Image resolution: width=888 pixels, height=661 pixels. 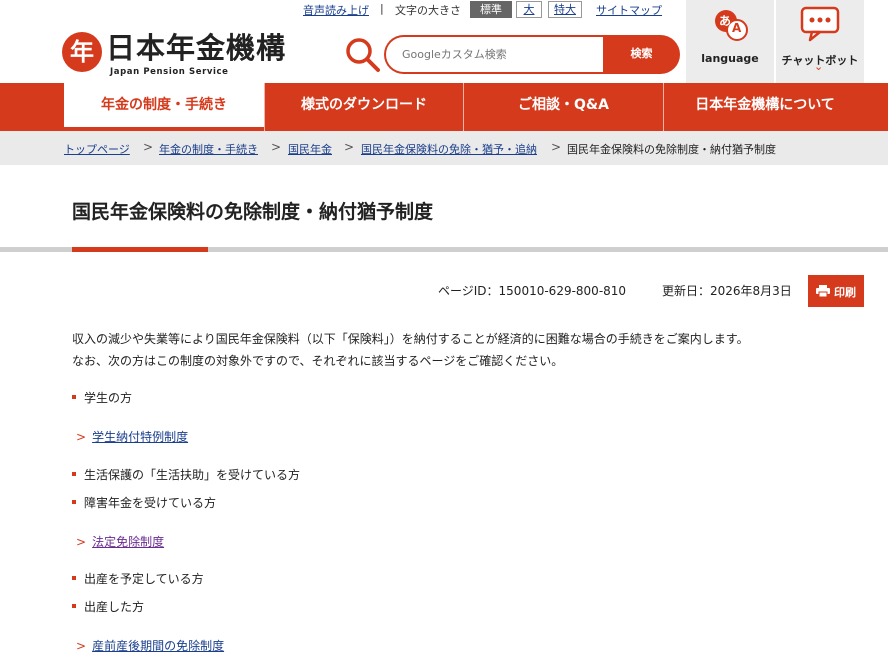 I want to click on search-input, so click(x=495, y=54).